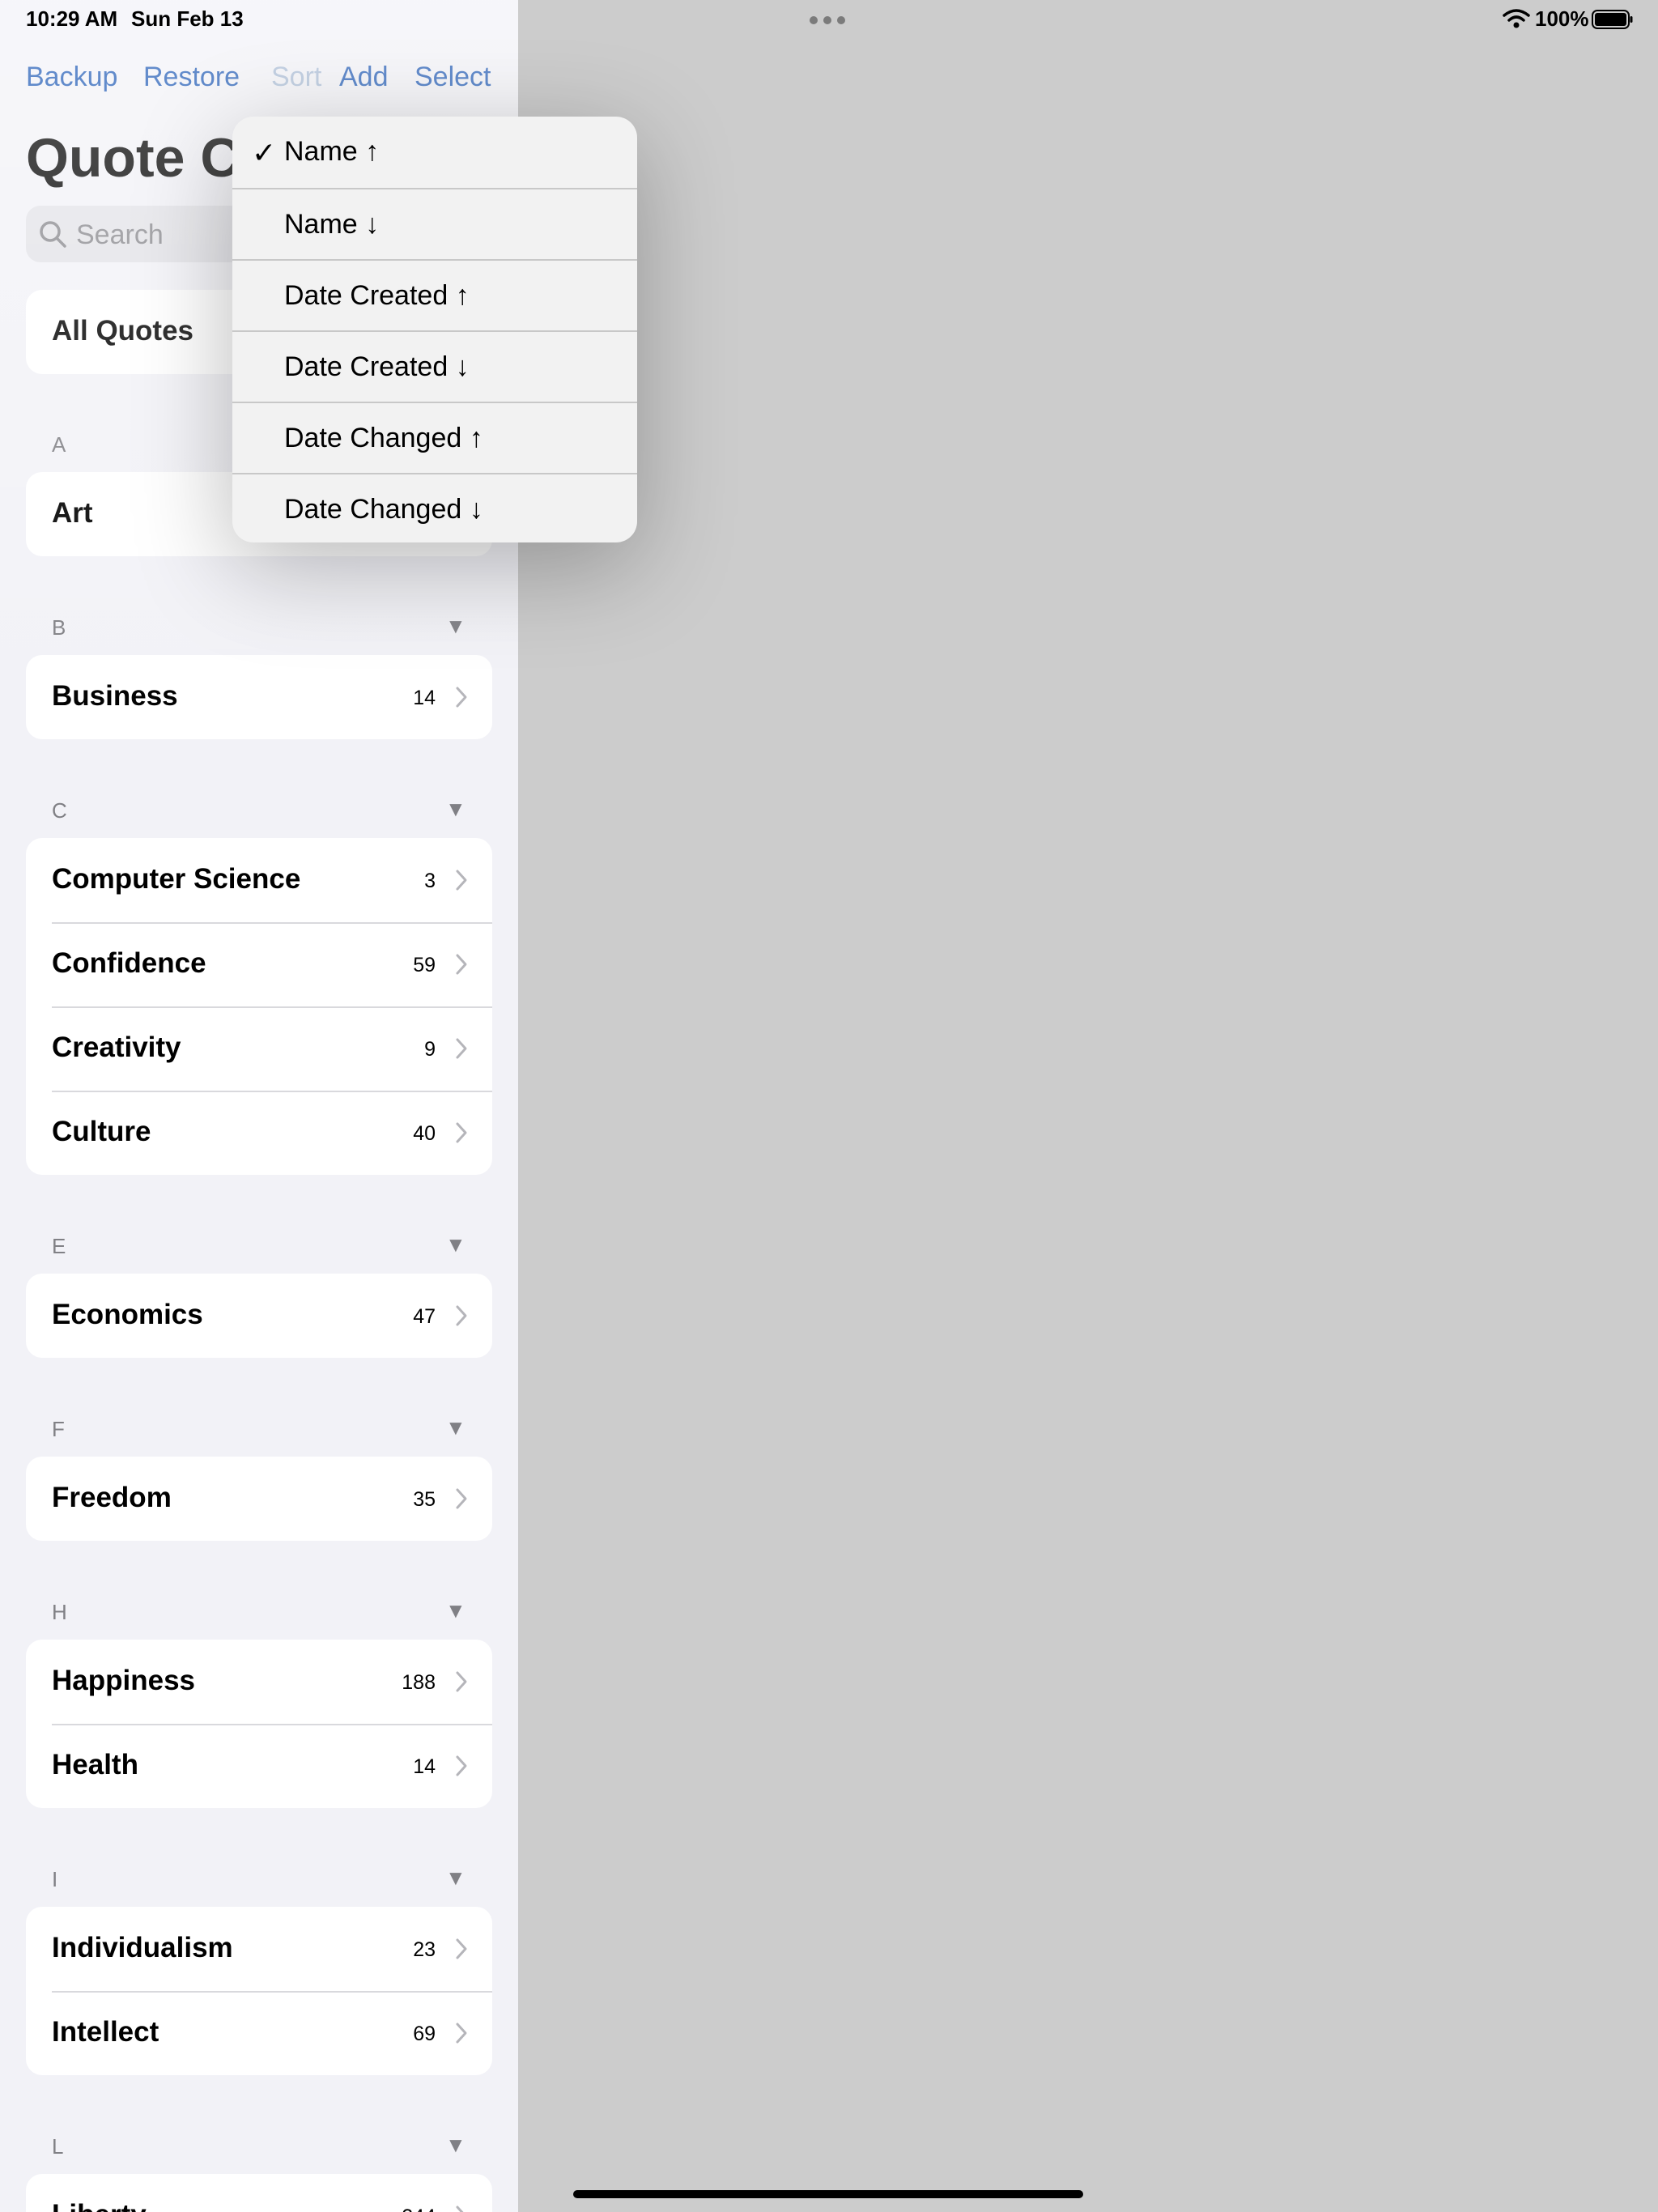  I want to click on category-count: 3, so click(430, 881).